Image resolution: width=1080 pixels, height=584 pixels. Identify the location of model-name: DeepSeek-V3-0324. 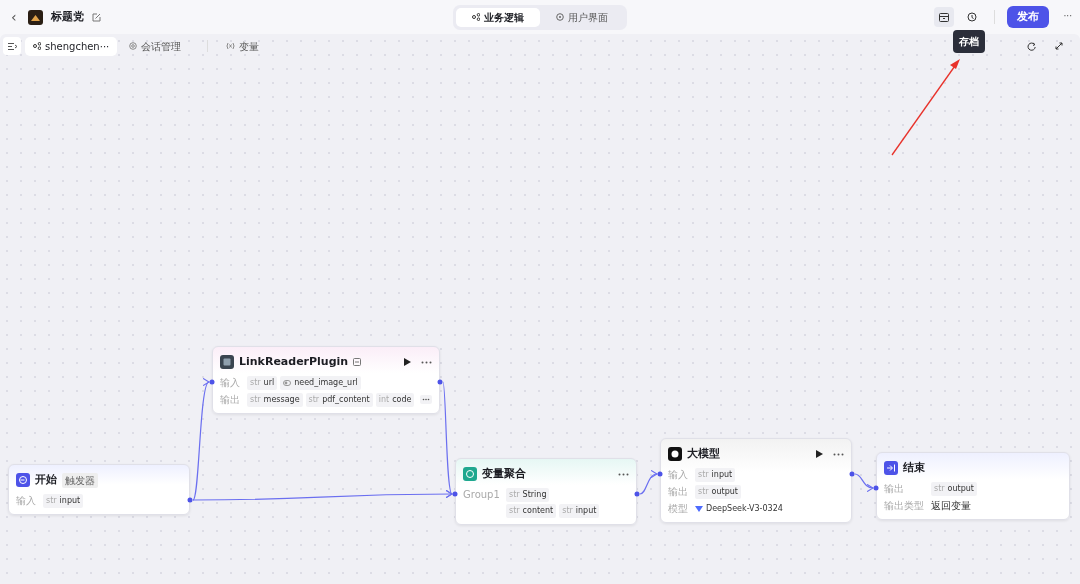
(739, 508).